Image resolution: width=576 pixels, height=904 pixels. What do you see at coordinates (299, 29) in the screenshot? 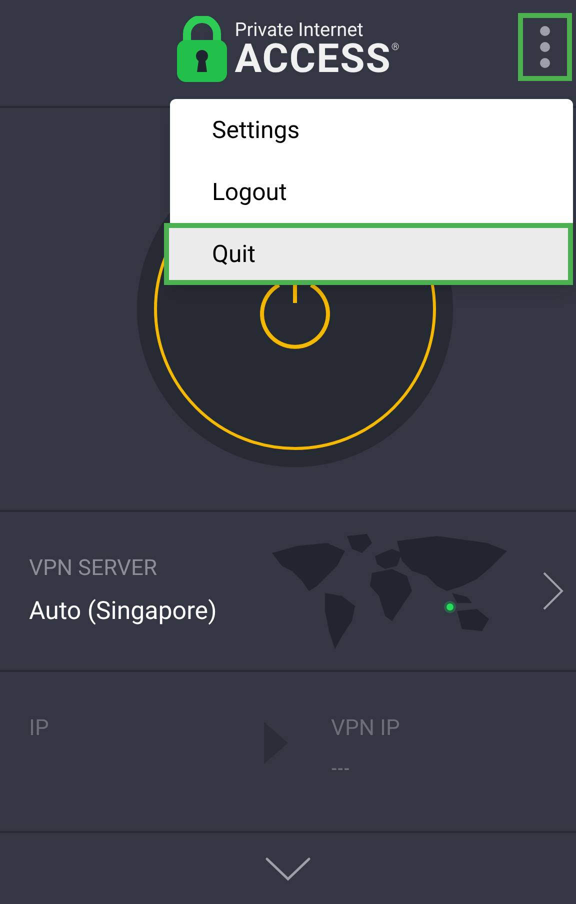
I see `logo-top-text: Private Internet` at bounding box center [299, 29].